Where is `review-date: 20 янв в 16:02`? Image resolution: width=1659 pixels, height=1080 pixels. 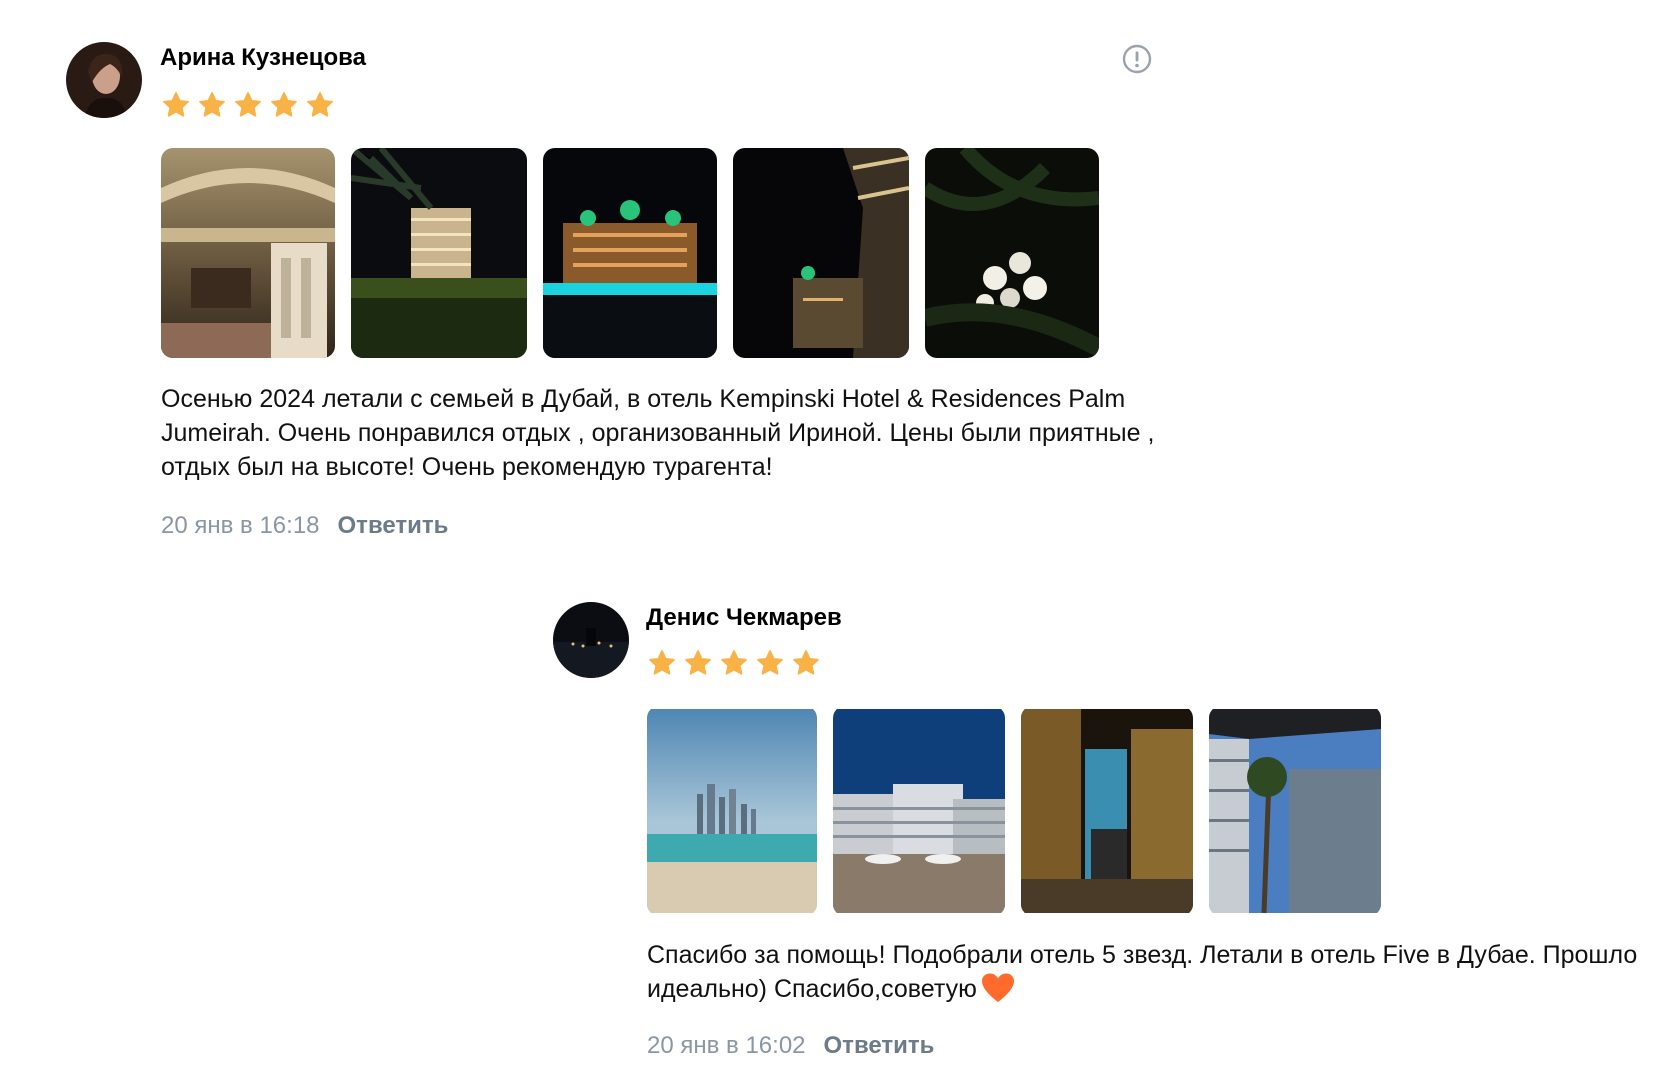 review-date: 20 янв в 16:02 is located at coordinates (726, 1046).